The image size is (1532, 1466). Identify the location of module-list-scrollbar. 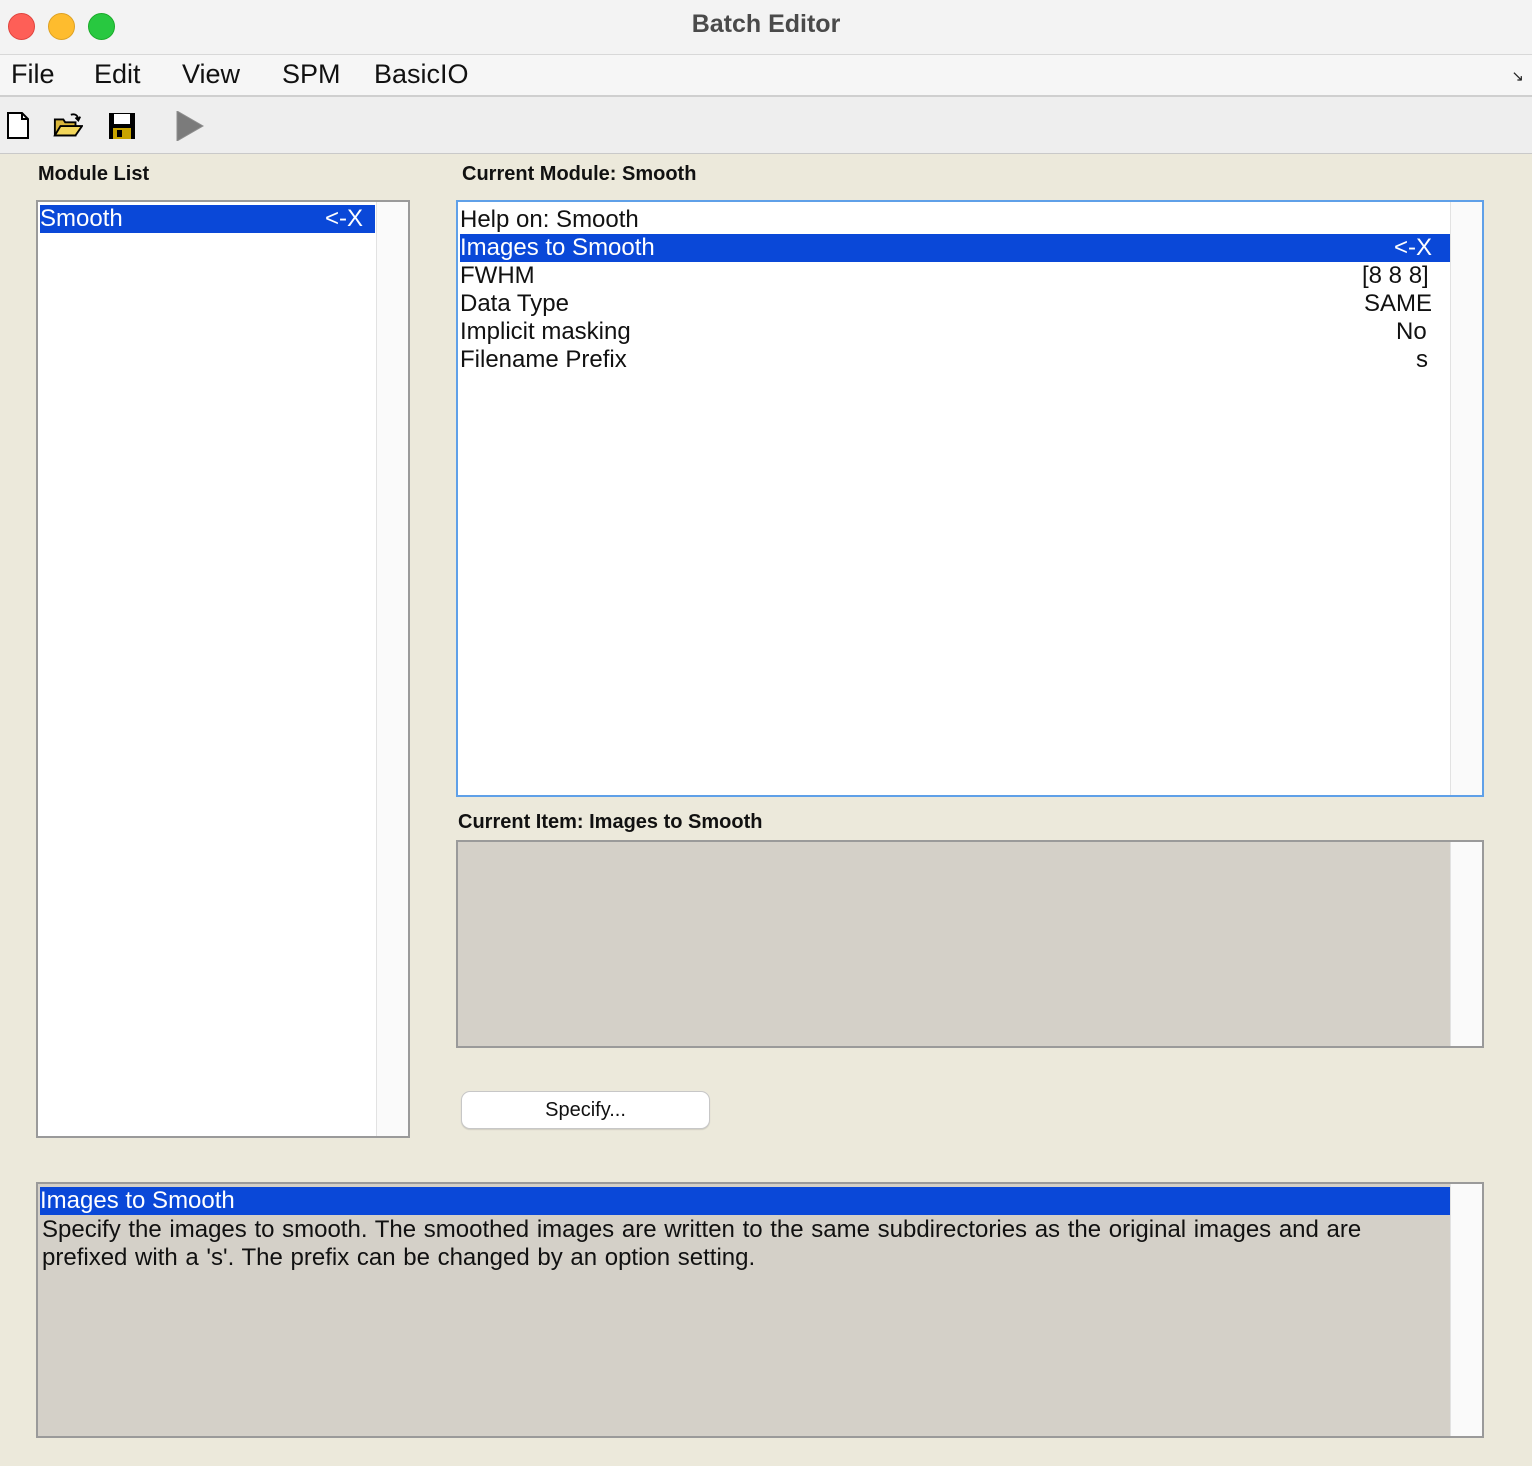
(392, 669).